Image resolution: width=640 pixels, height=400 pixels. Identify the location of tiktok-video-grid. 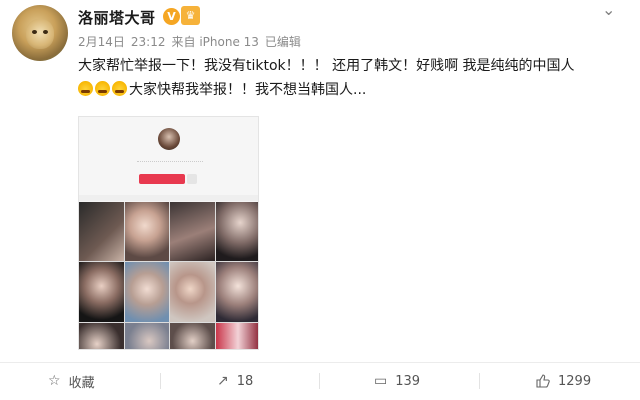
(168, 275).